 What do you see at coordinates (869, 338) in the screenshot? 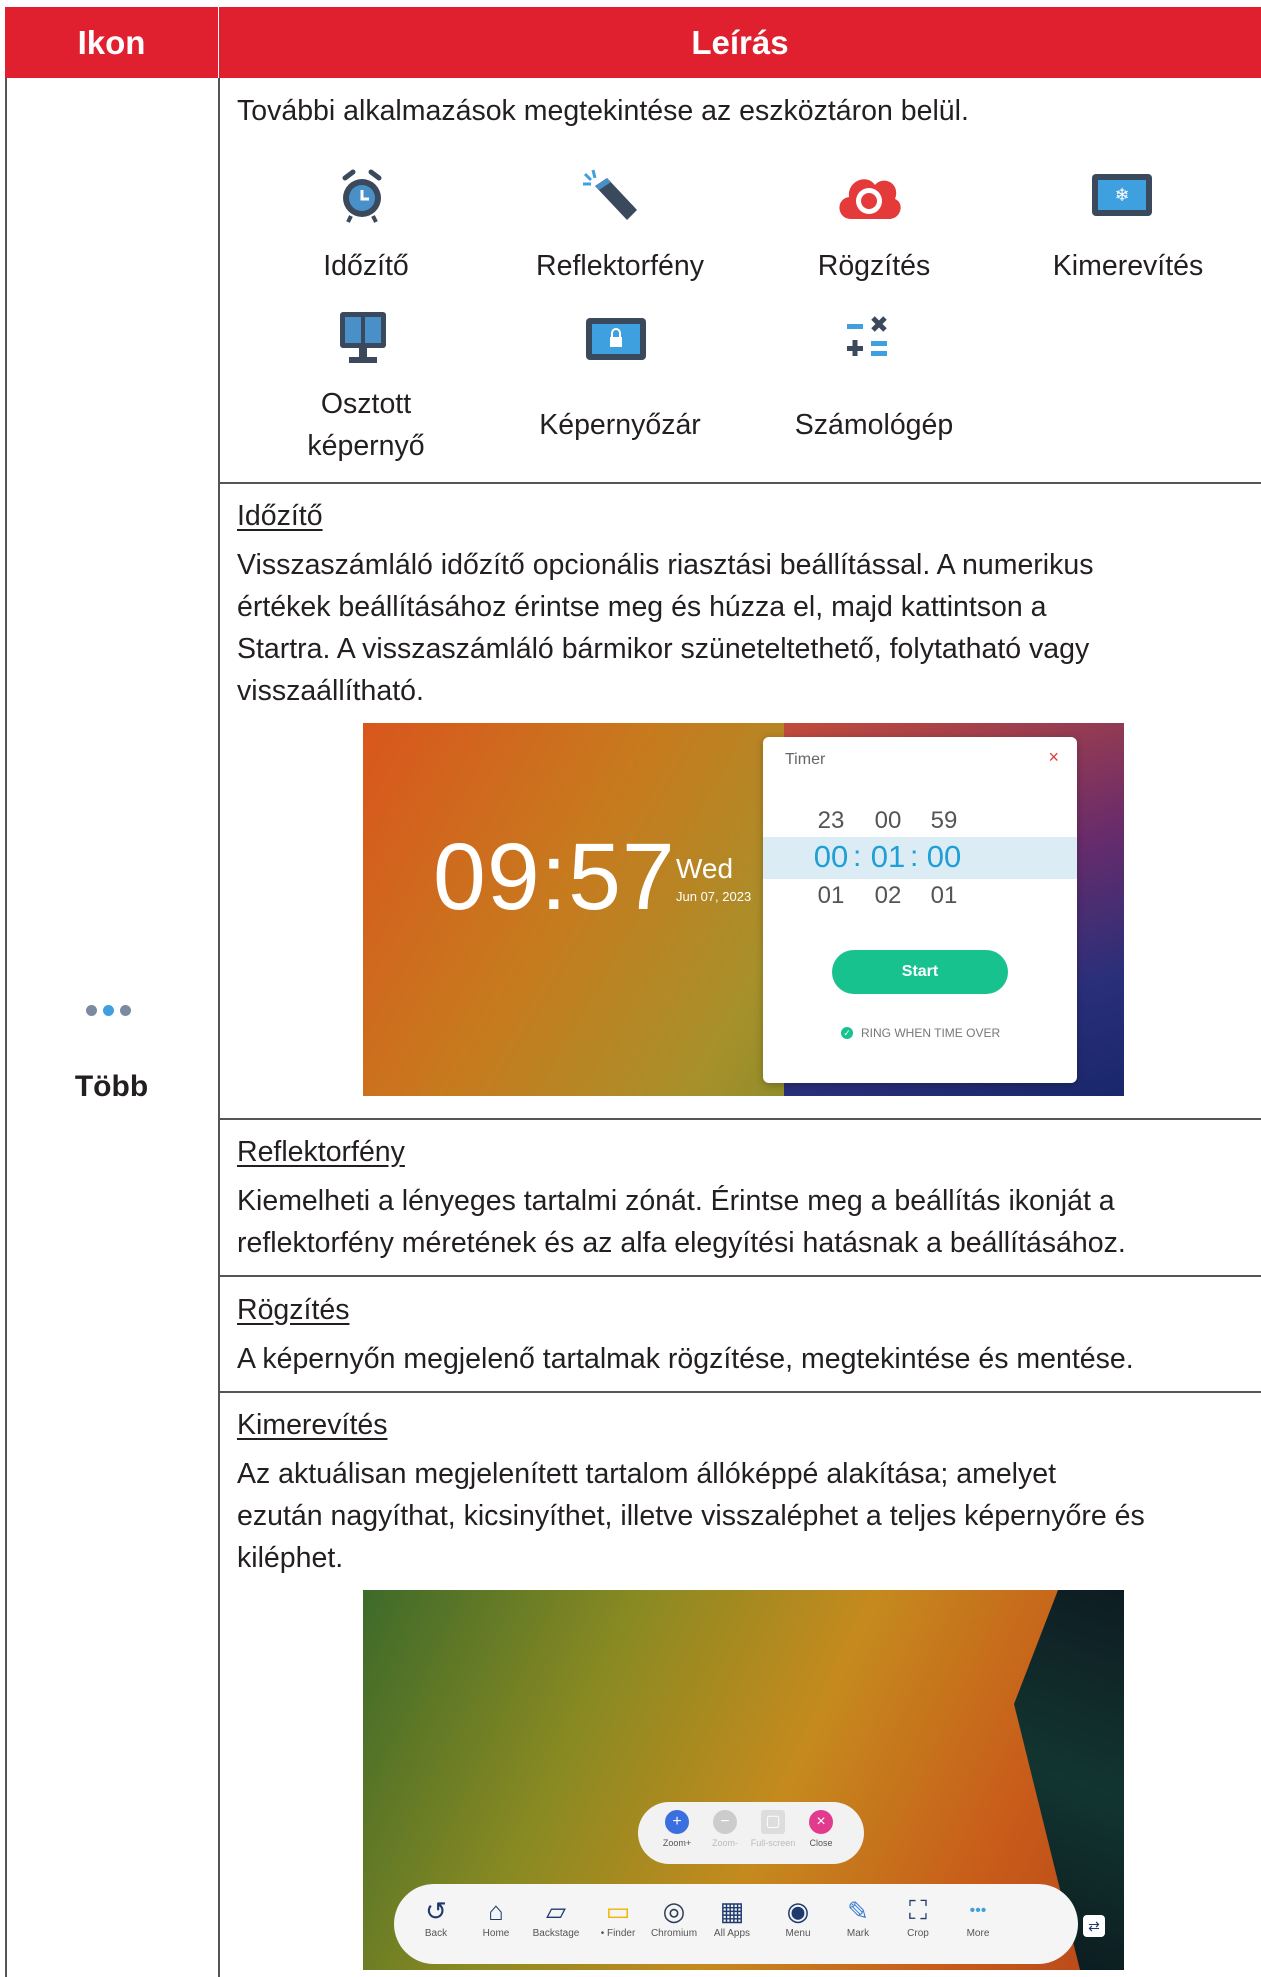
I see `calculator-icon` at bounding box center [869, 338].